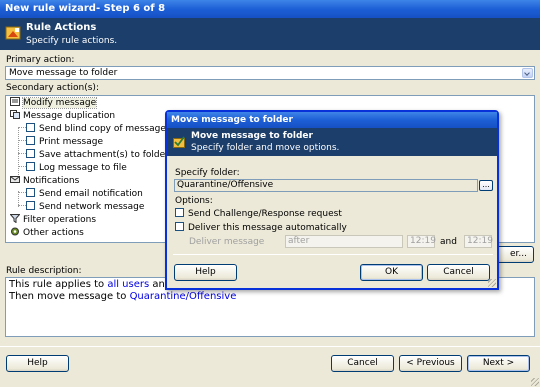  What do you see at coordinates (205, 272) in the screenshot?
I see `dialog-help-button: Help` at bounding box center [205, 272].